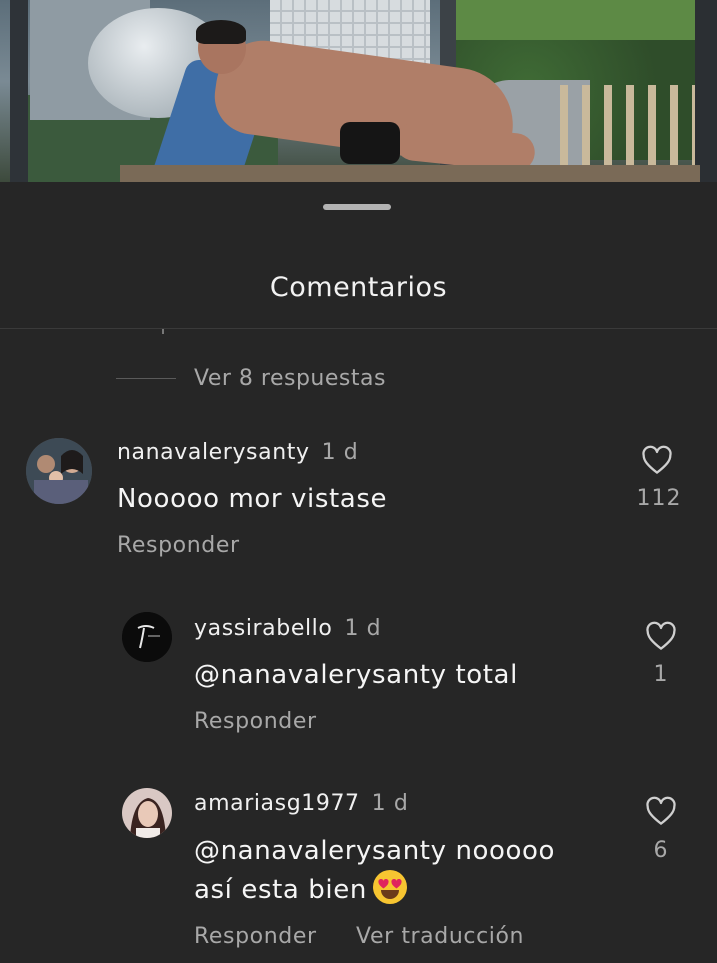 This screenshot has height=963, width=717. Describe the element at coordinates (659, 498) in the screenshot. I see `like-count: 112` at that location.